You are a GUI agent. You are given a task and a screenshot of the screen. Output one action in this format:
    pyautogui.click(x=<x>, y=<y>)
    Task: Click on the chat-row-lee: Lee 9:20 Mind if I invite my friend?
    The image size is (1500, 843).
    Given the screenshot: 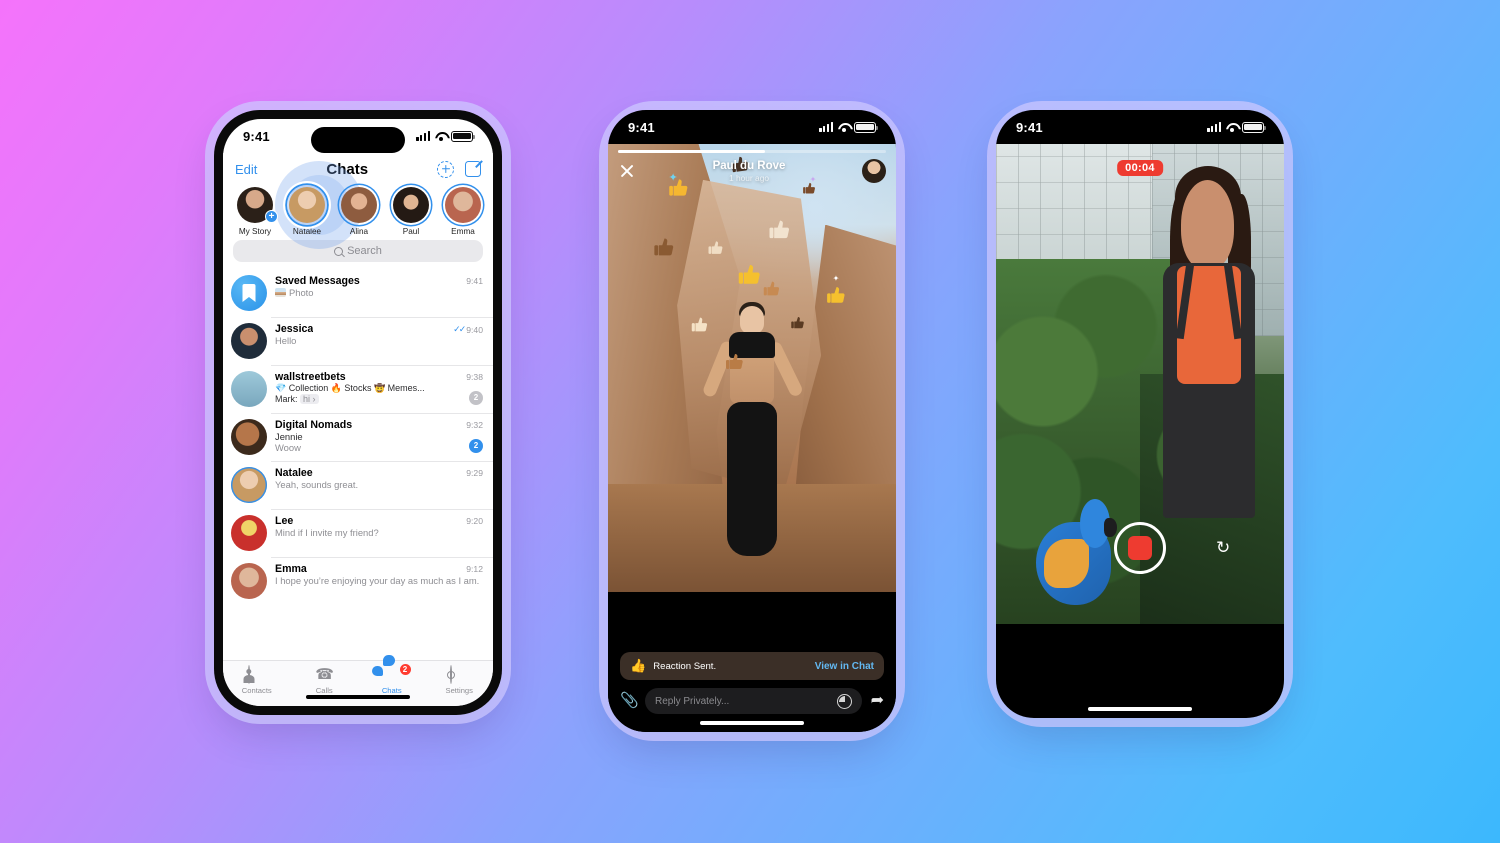 What is the action you would take?
    pyautogui.click(x=358, y=533)
    